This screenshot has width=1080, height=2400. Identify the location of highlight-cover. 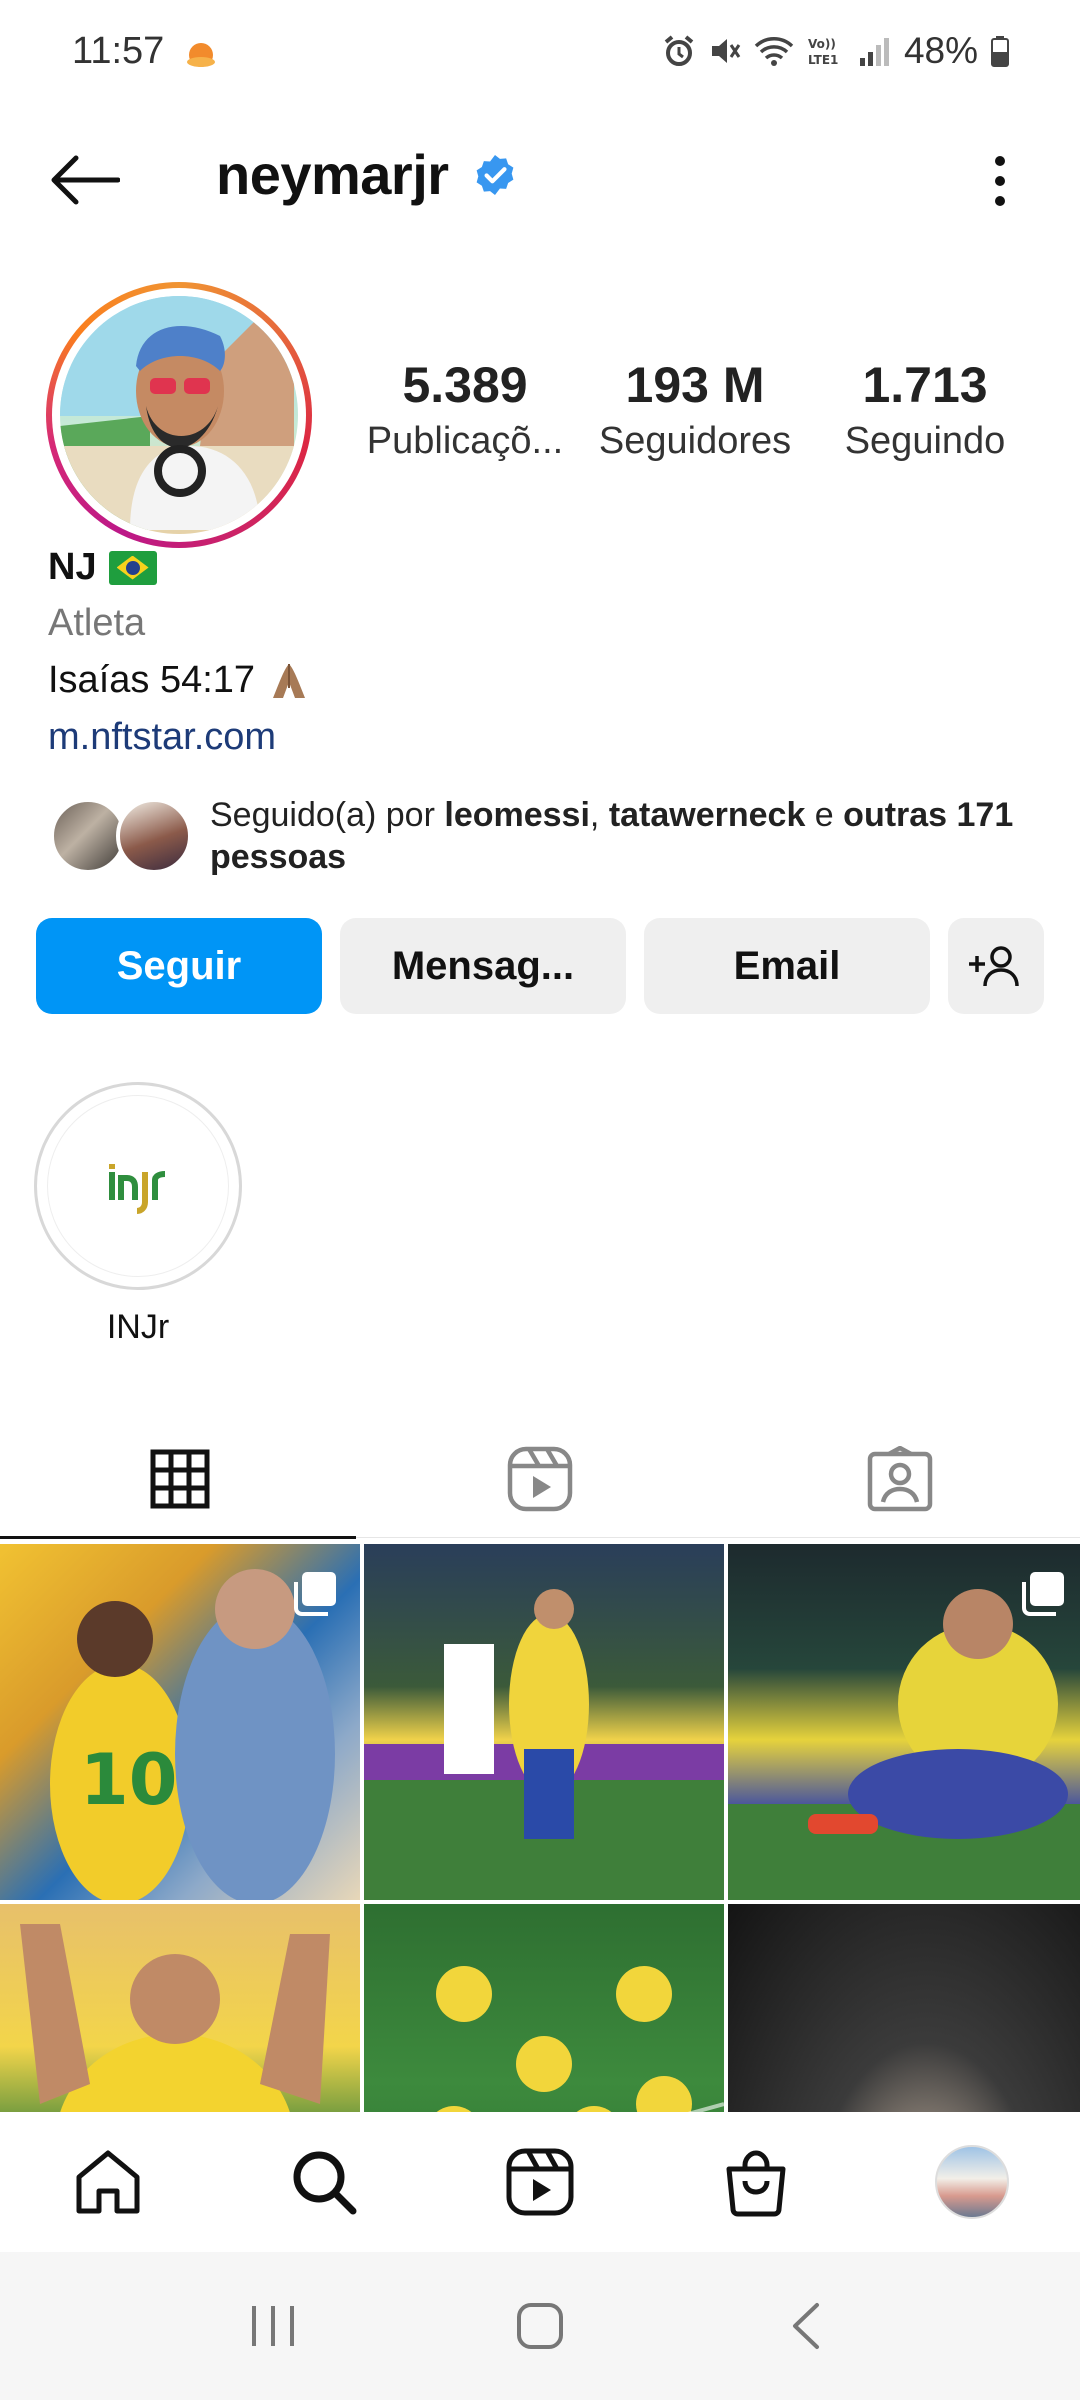
(138, 1186).